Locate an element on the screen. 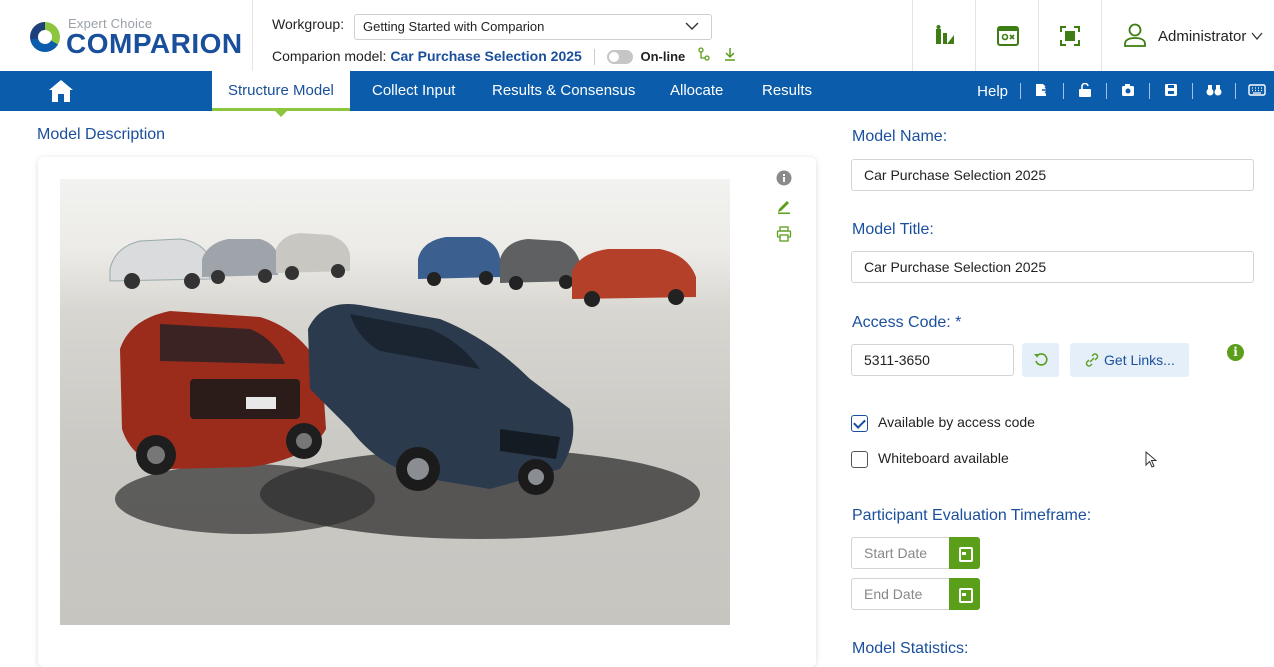 The height and width of the screenshot is (667, 1274). tab-allocate: Allocate is located at coordinates (696, 91).